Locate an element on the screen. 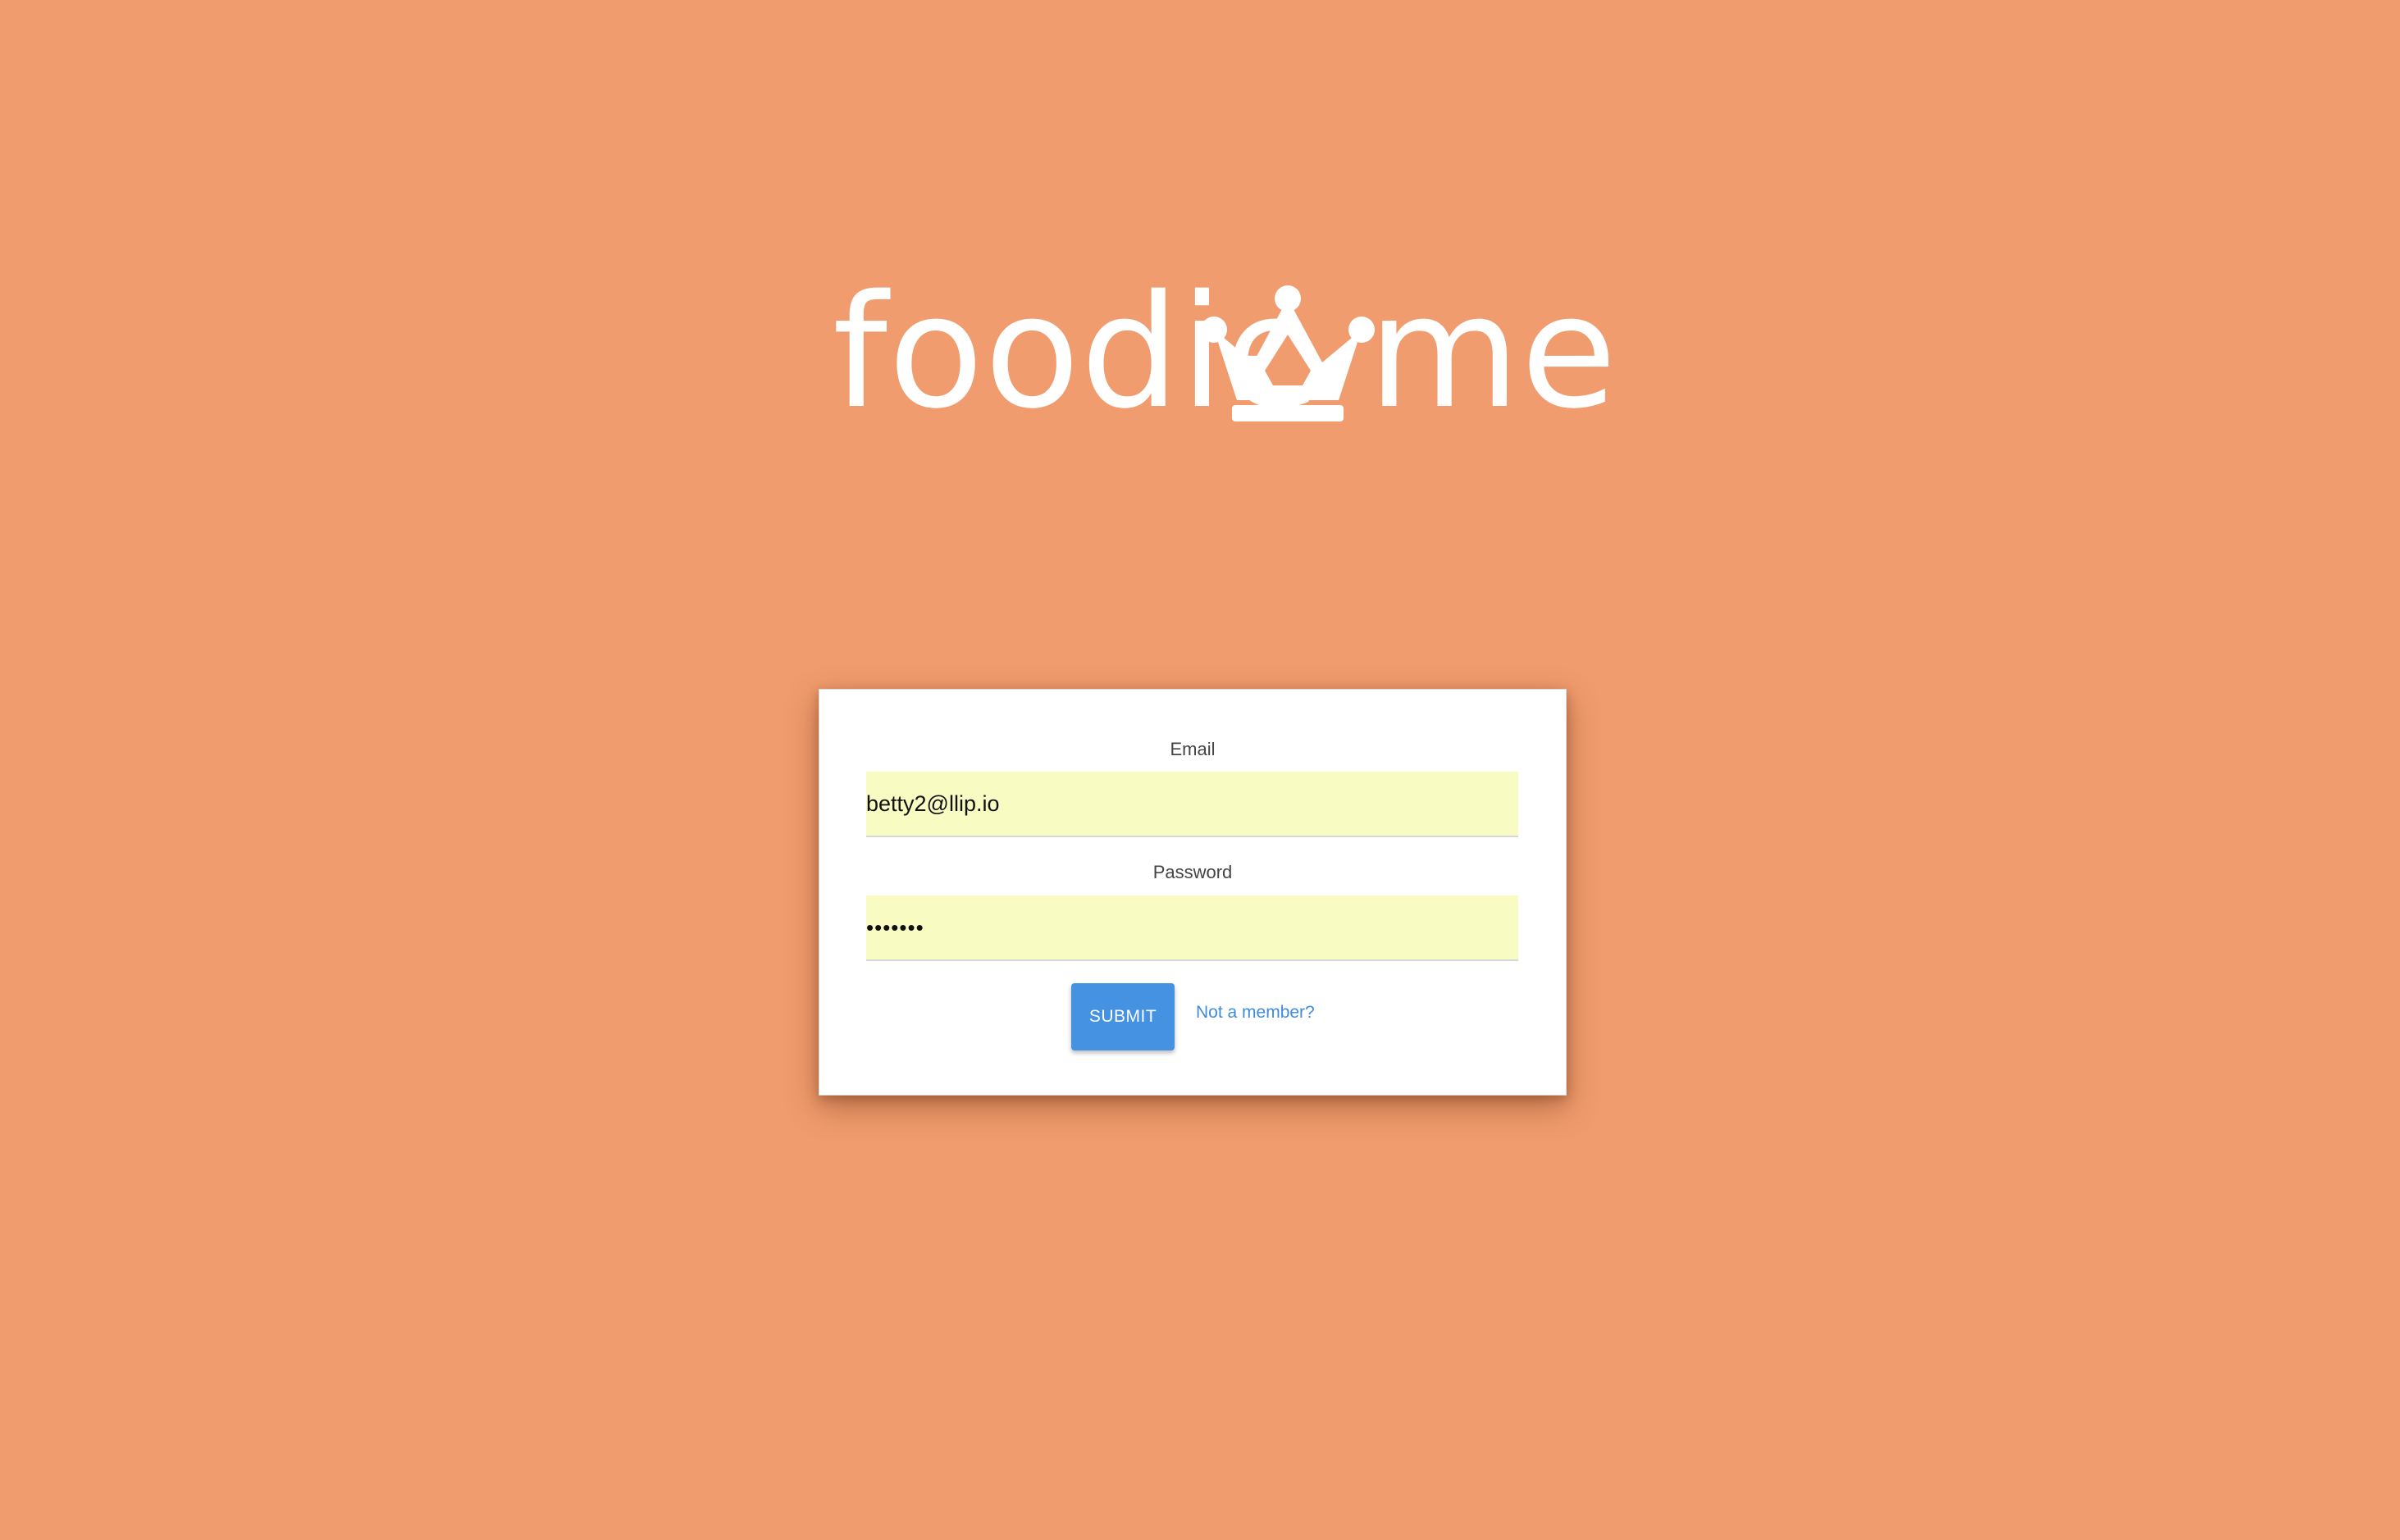  not-a-member-link: Not a member? is located at coordinates (1256, 1013).